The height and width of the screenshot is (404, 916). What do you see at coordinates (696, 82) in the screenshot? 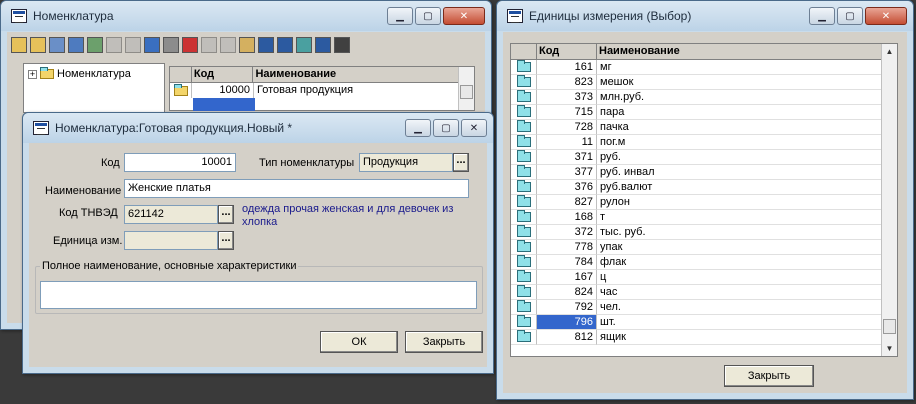
I see `table-row: 823 мешок` at bounding box center [696, 82].